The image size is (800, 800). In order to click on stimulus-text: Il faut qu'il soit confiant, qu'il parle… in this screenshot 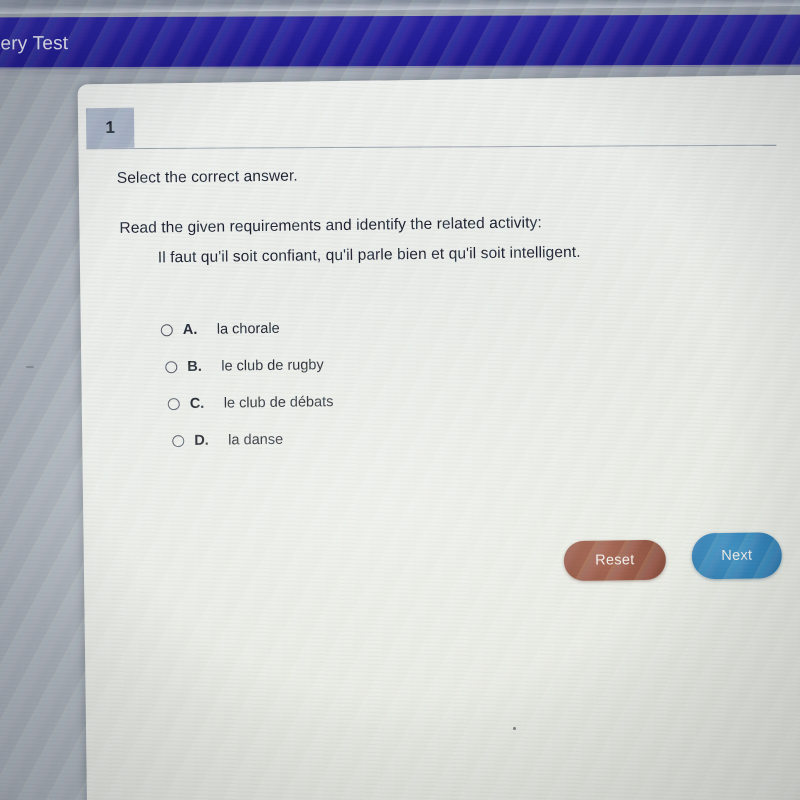, I will do `click(369, 255)`.